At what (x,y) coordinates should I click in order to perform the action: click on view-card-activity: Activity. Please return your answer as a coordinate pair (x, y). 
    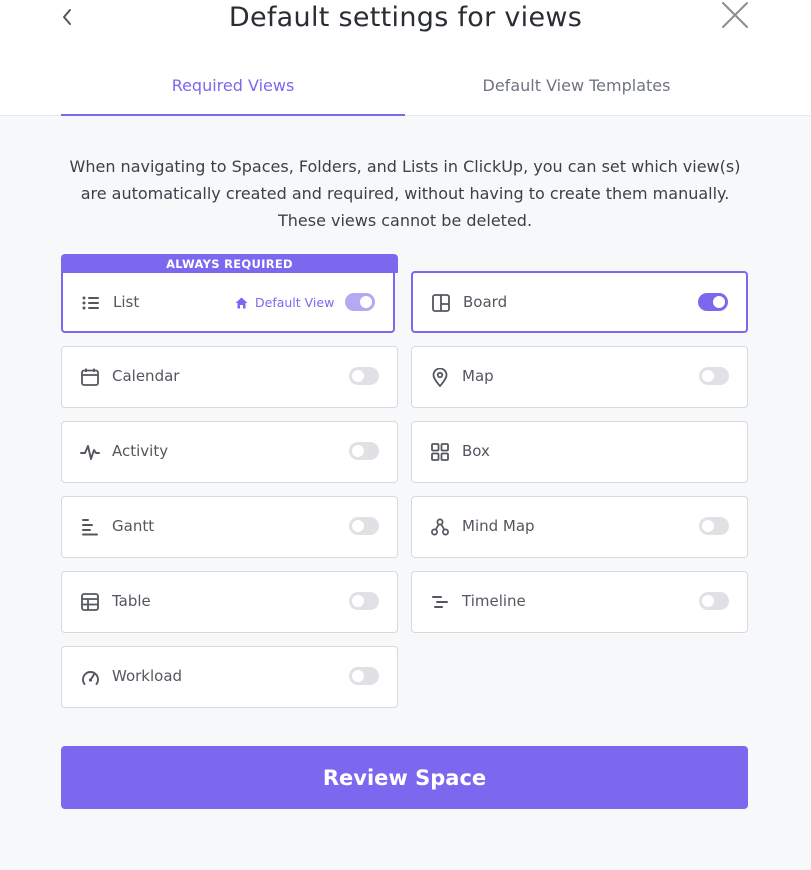
    Looking at the image, I should click on (229, 452).